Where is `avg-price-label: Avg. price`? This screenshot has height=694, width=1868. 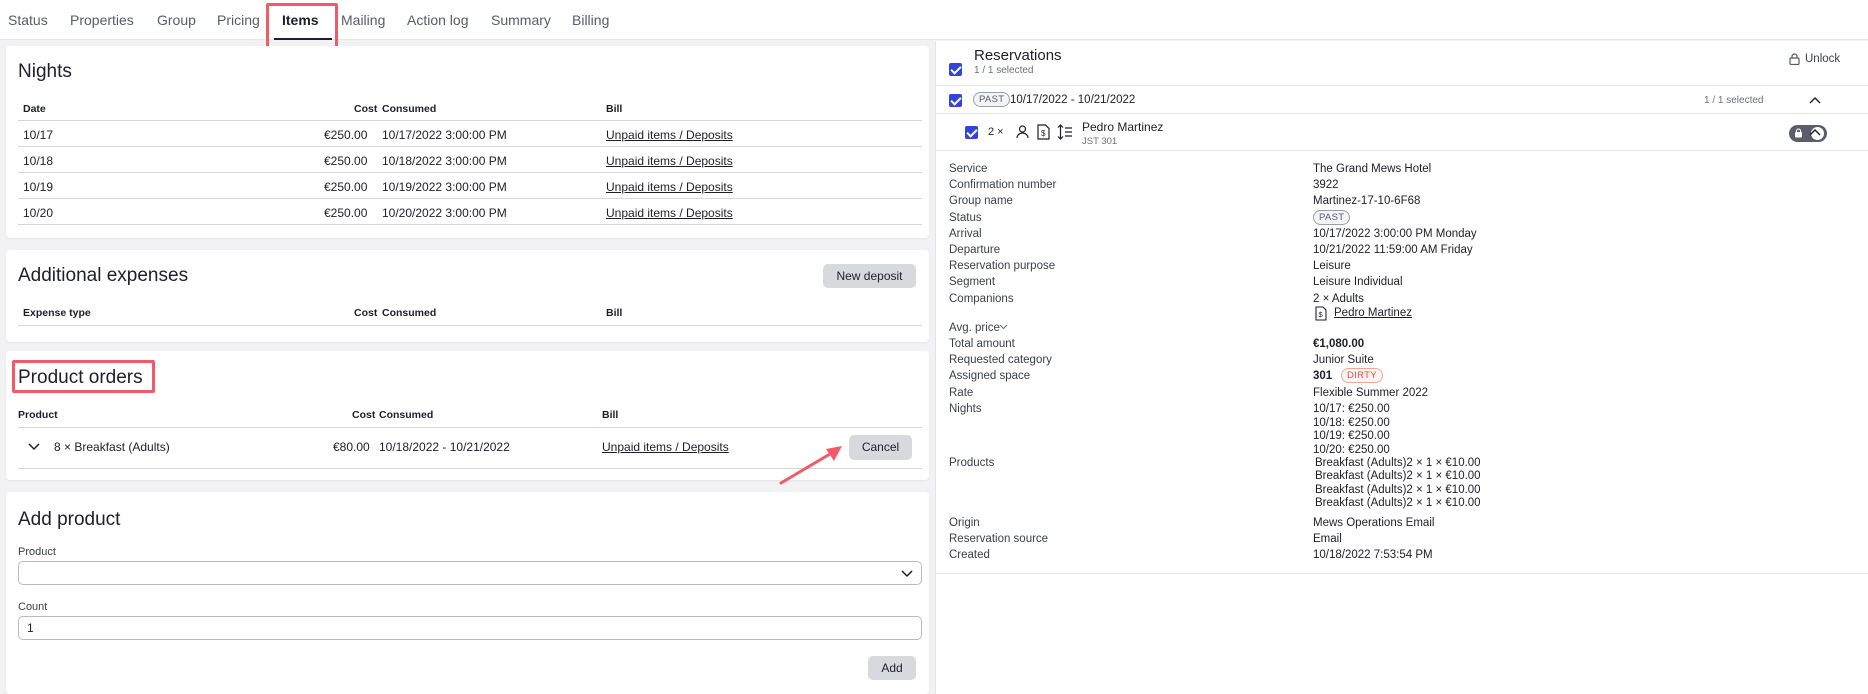
avg-price-label: Avg. price is located at coordinates (974, 328).